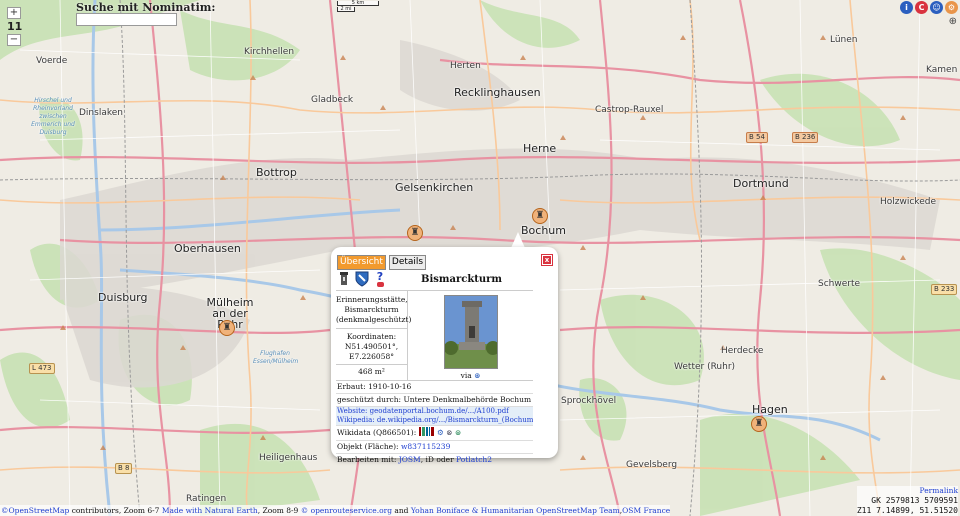 This screenshot has width=960, height=516. Describe the element at coordinates (540, 148) in the screenshot. I see `city-label: Herne` at that location.